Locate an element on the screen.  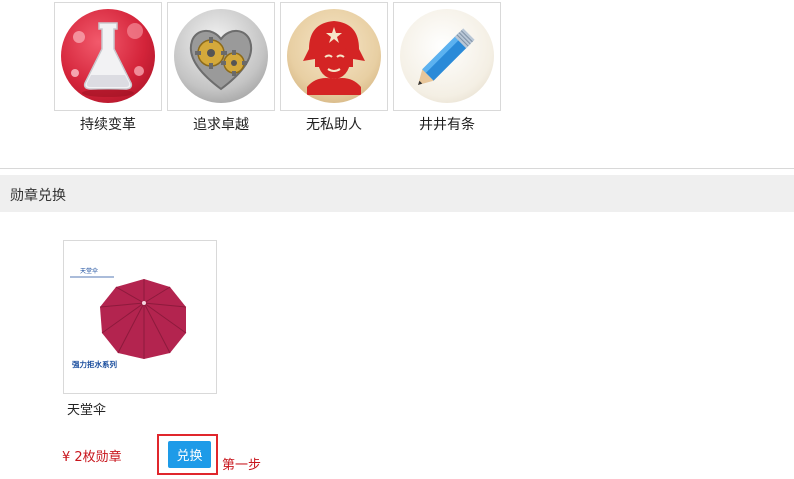
section-header: 勋章兑换 is located at coordinates (397, 193).